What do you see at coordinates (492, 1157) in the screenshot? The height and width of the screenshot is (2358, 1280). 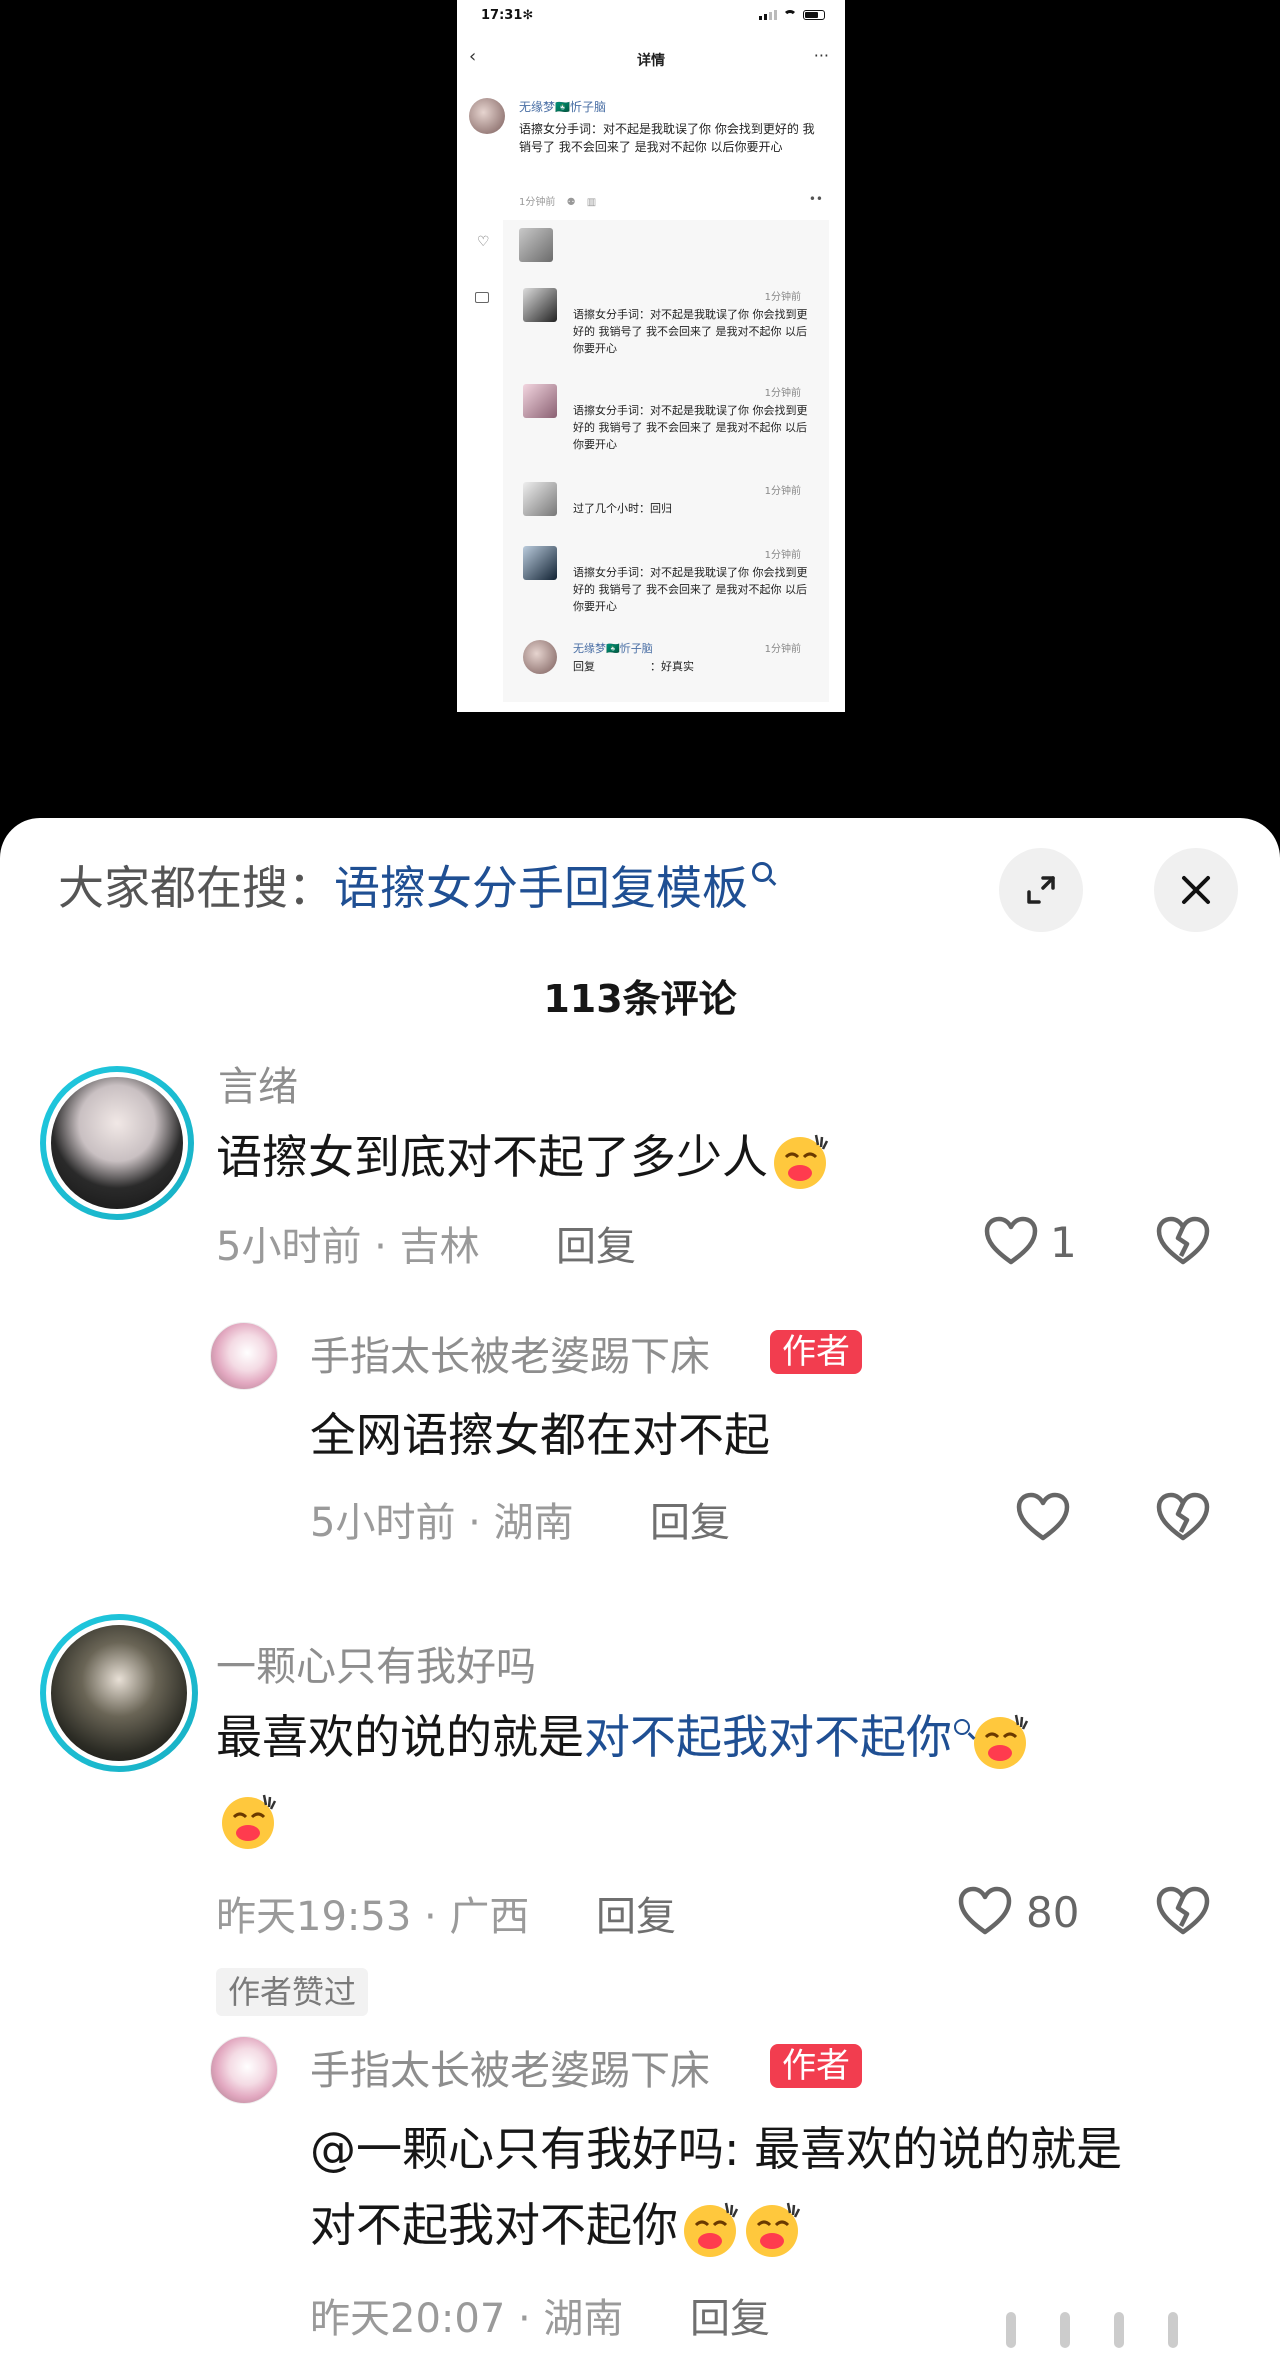 I see `comment-text-span: 语擦女到底对不起了多少人` at bounding box center [492, 1157].